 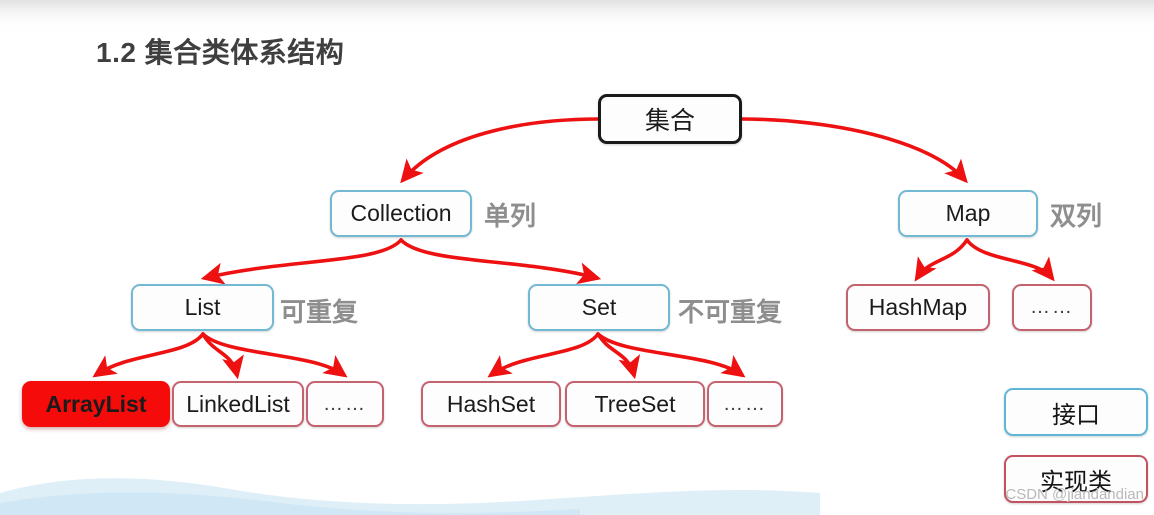 What do you see at coordinates (96, 404) in the screenshot?
I see `node-arraylist: ArrayList` at bounding box center [96, 404].